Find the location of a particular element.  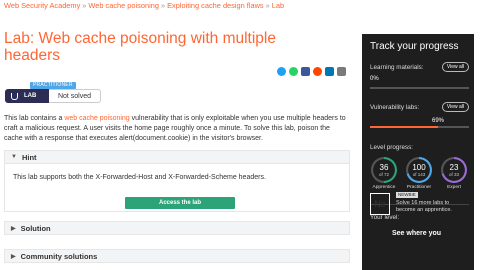

apprentice-label: Apprentice is located at coordinates (384, 187).